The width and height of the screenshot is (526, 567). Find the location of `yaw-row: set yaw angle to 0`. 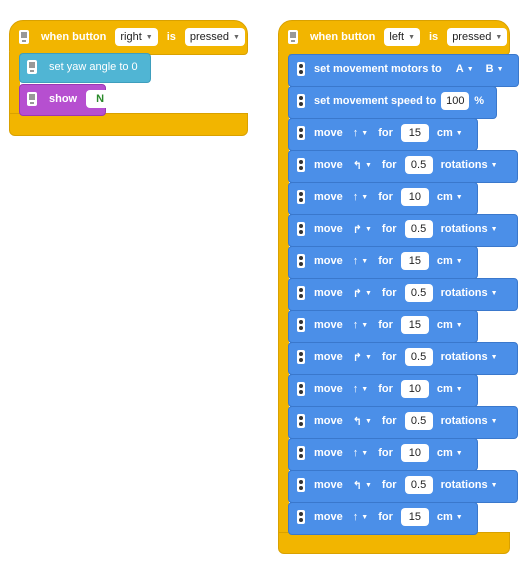

yaw-row: set yaw angle to 0 is located at coordinates (83, 67).